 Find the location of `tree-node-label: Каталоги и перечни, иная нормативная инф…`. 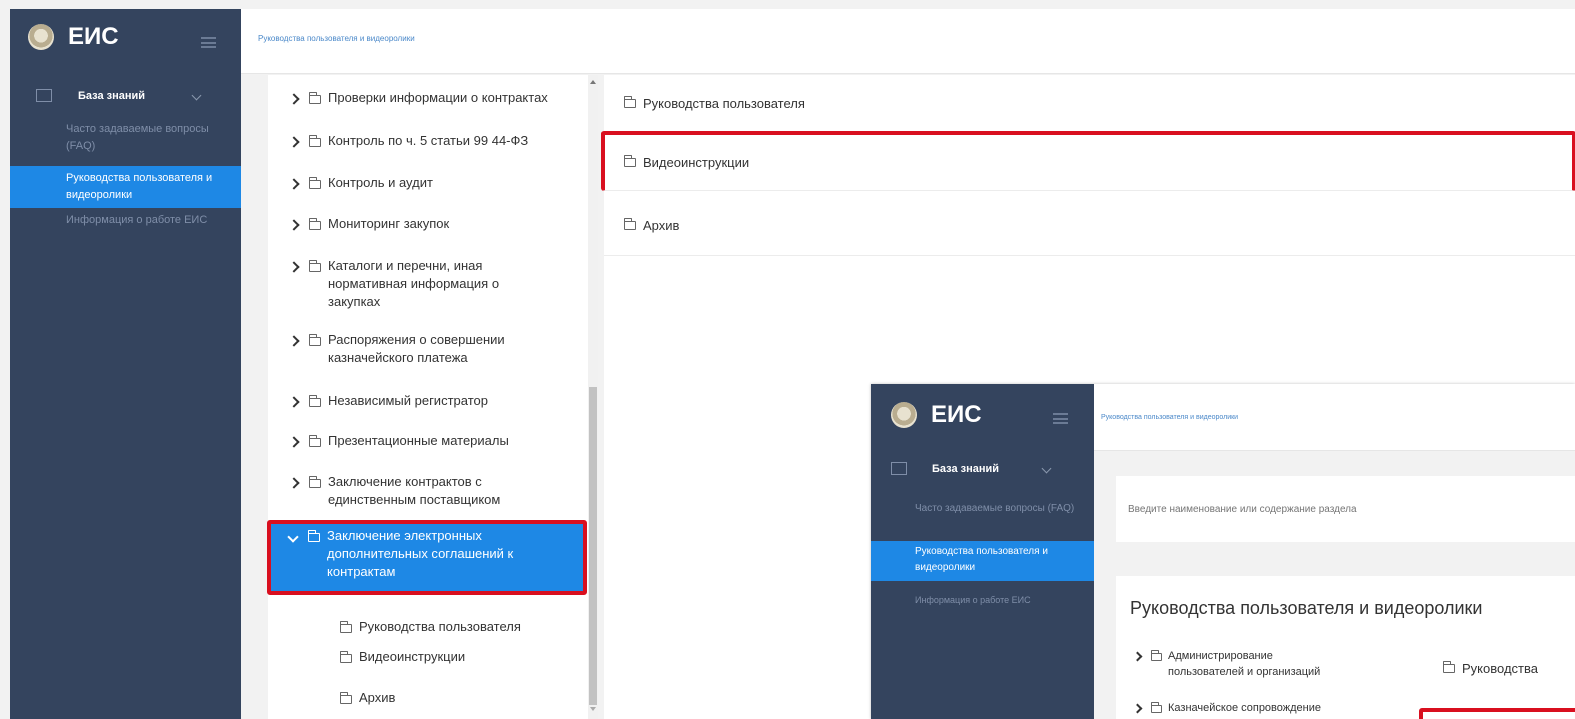

tree-node-label: Каталоги и перечни, иная нормативная инф… is located at coordinates (414, 283).